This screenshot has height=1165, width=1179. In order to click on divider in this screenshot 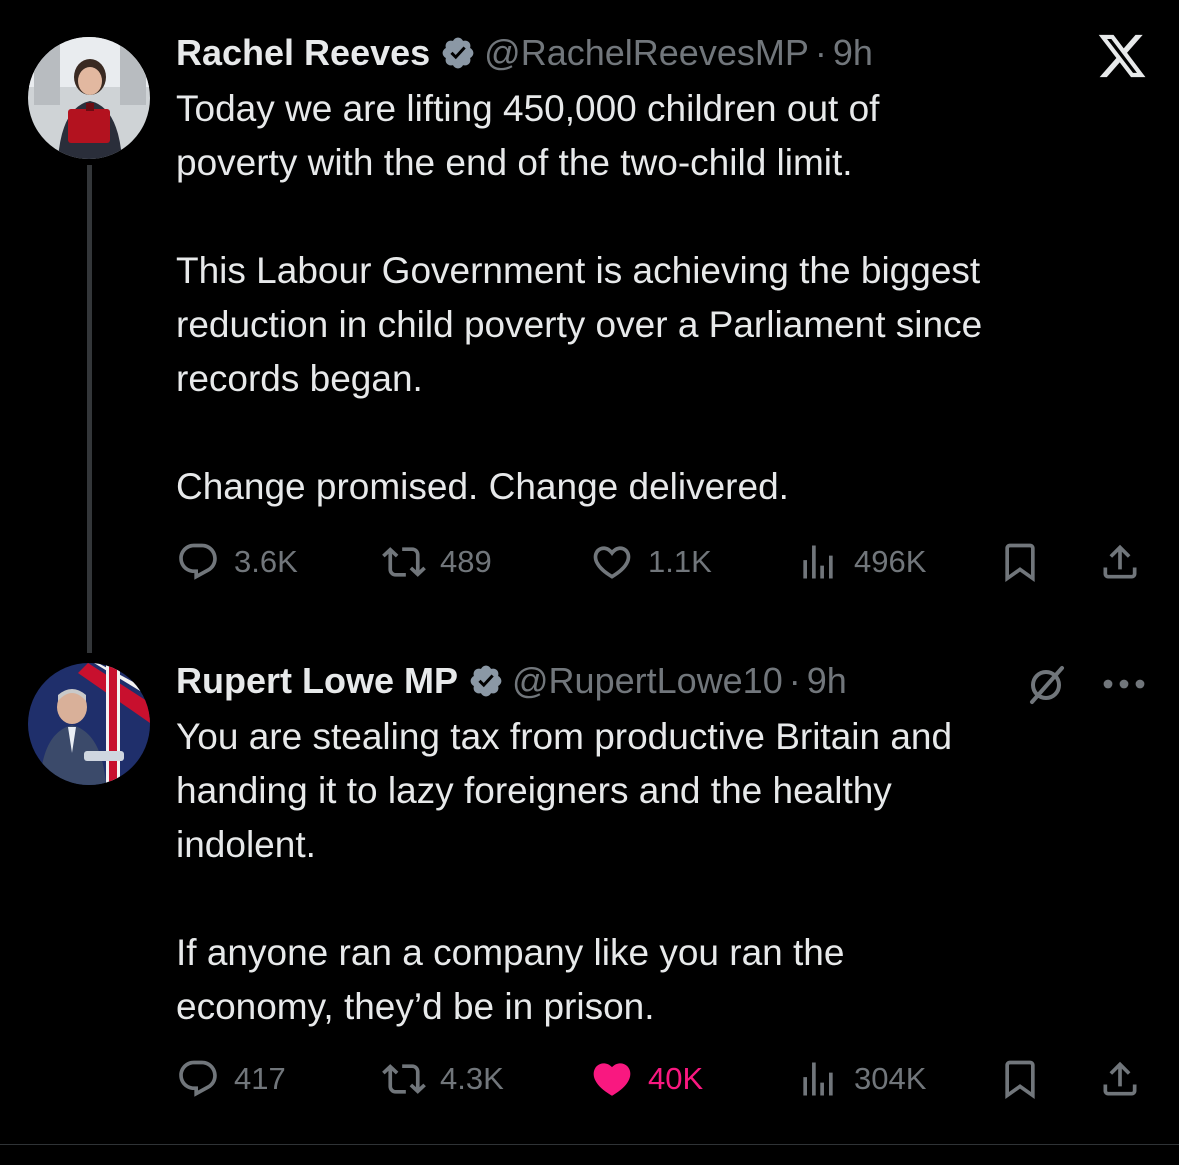, I will do `click(589, 1144)`.